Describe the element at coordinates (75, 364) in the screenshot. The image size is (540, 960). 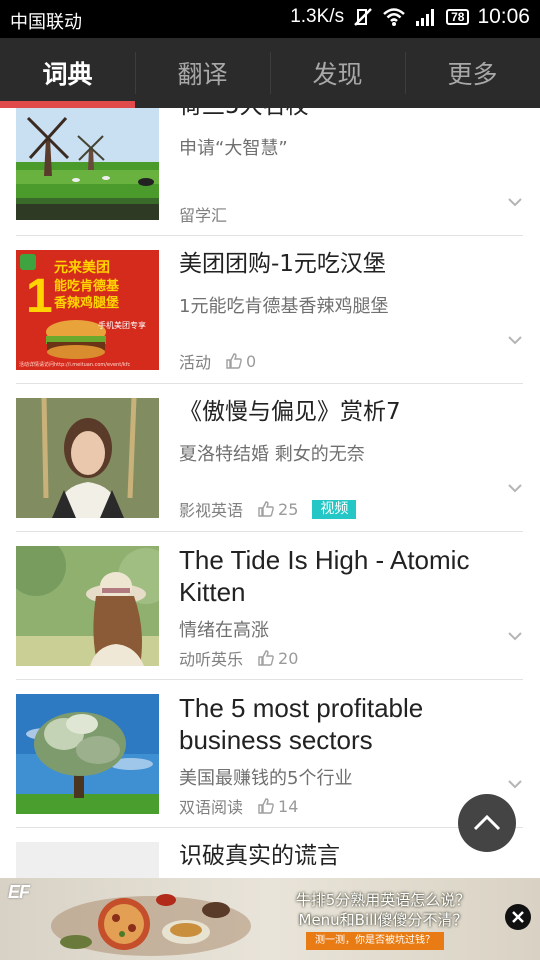
I see `ad-small-text: 活动详情请访问http://i.meituan.com/event/kfc` at that location.